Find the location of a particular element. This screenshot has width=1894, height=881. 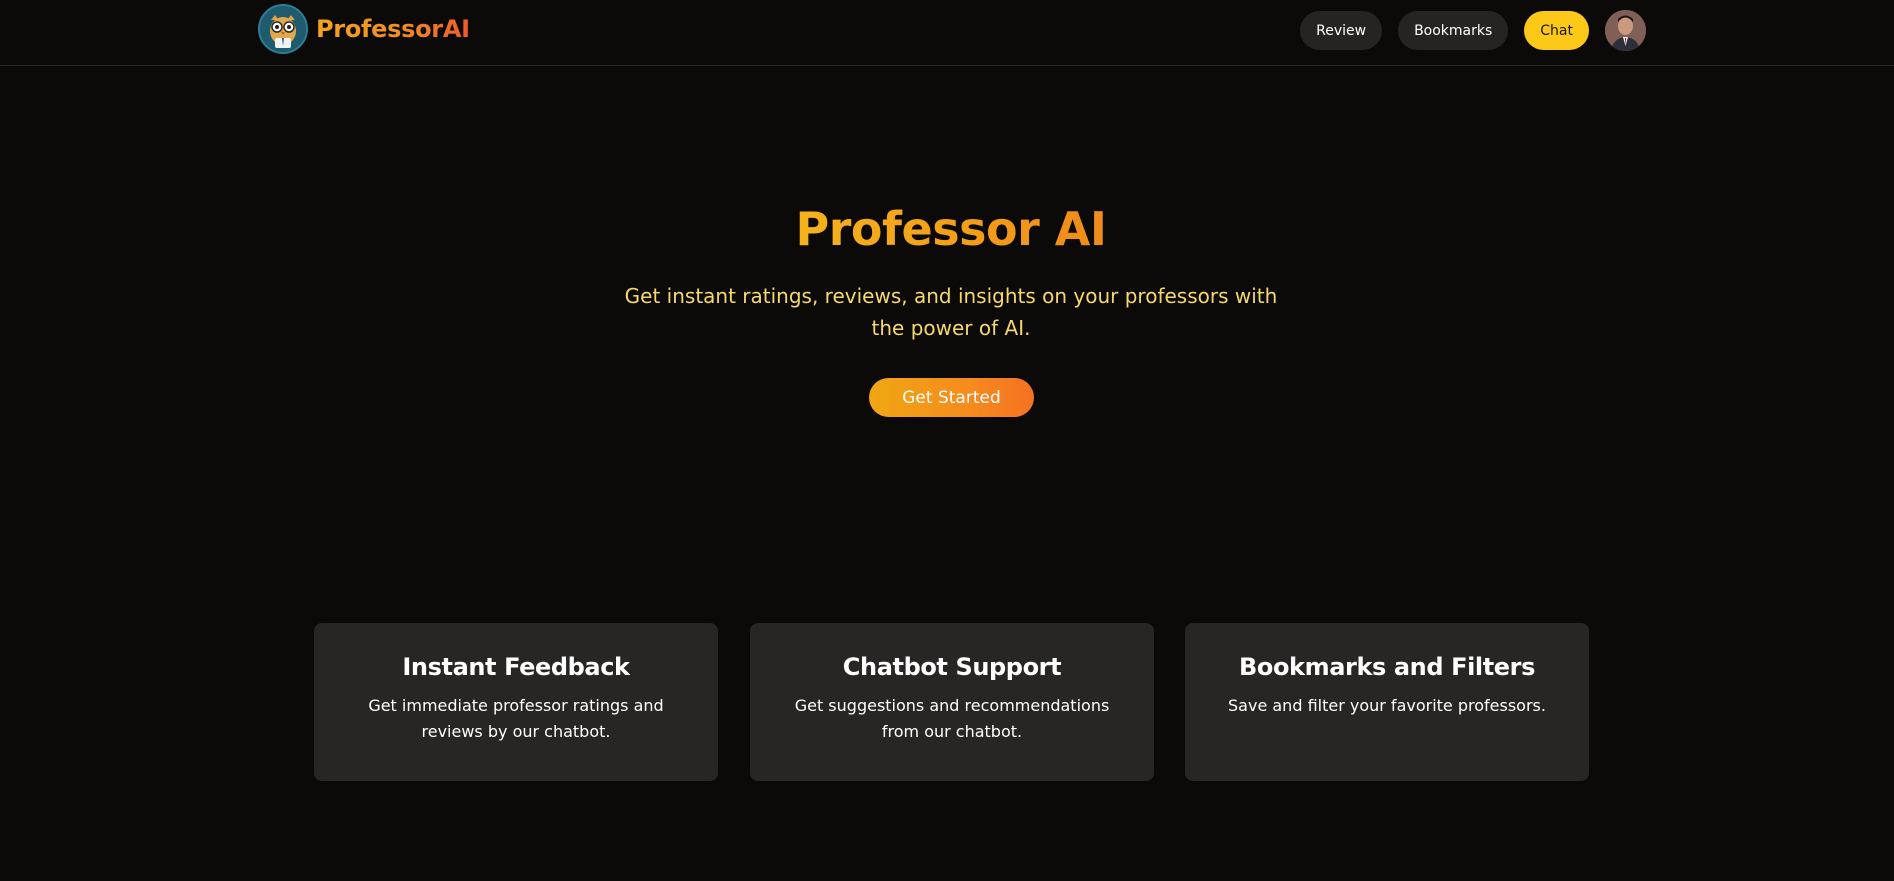

brand-home-link: ProfessorAI is located at coordinates (364, 29).